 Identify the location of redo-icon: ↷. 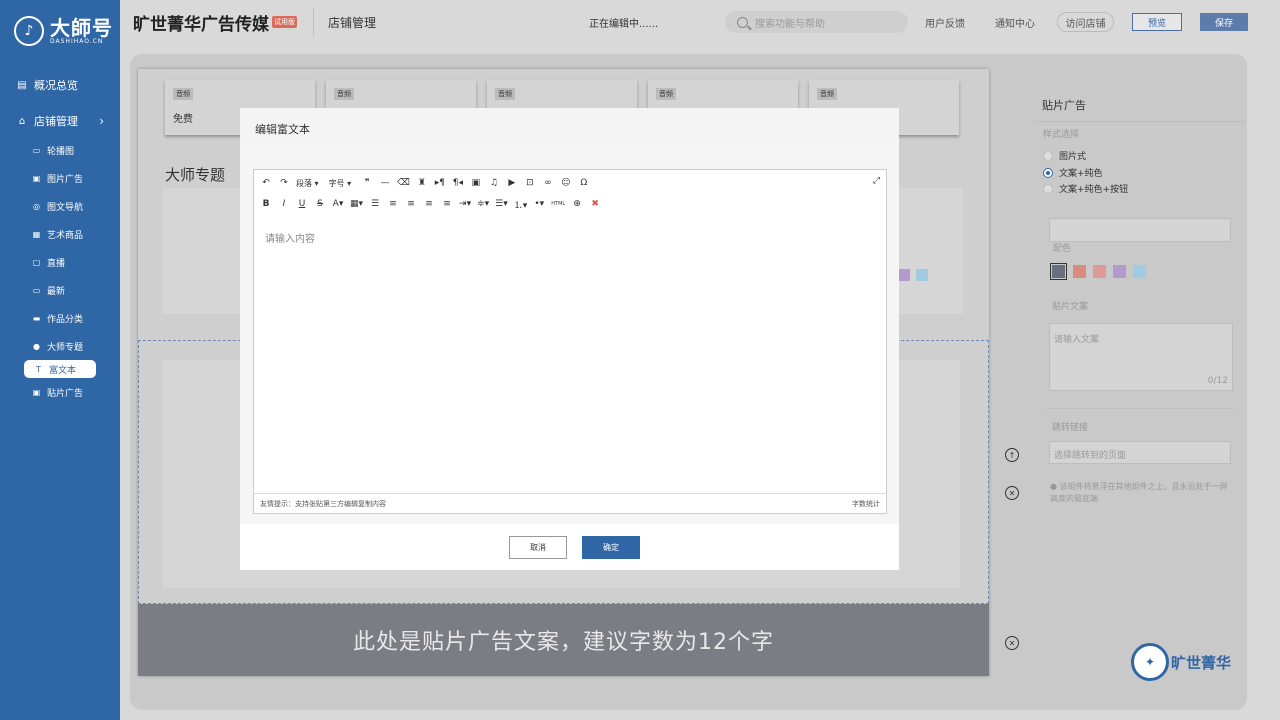
(284, 183).